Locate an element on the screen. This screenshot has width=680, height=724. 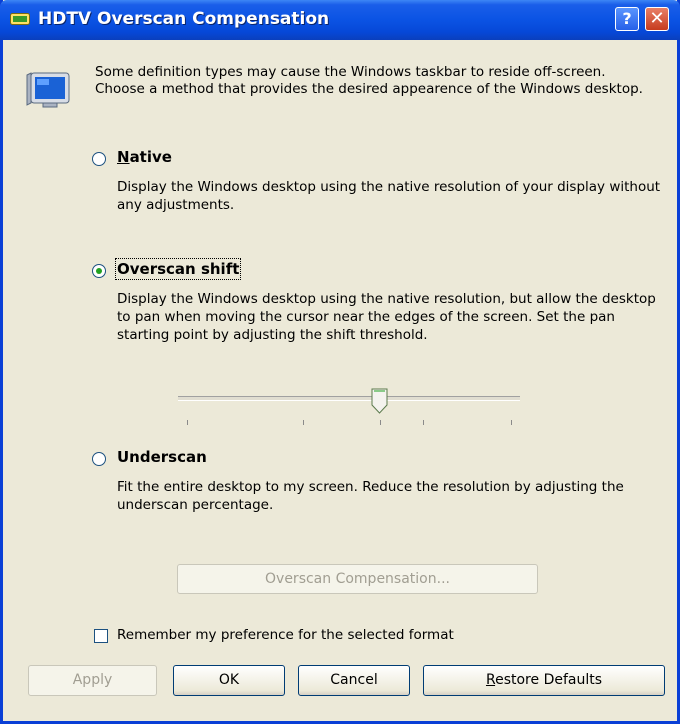
help-button: ? is located at coordinates (627, 19).